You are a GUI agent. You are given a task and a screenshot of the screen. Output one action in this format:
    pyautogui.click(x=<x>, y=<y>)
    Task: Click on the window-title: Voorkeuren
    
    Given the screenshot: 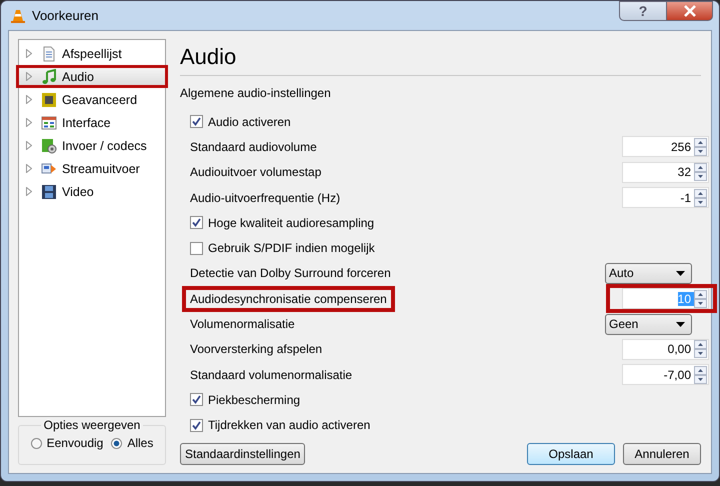 What is the action you would take?
    pyautogui.click(x=65, y=15)
    